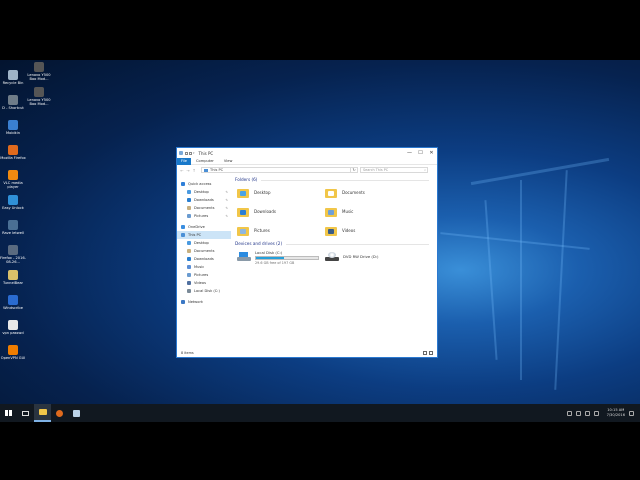 The width and height of the screenshot is (640, 480). Describe the element at coordinates (394, 170) in the screenshot. I see `search-input: Search This PC ⌕` at that location.